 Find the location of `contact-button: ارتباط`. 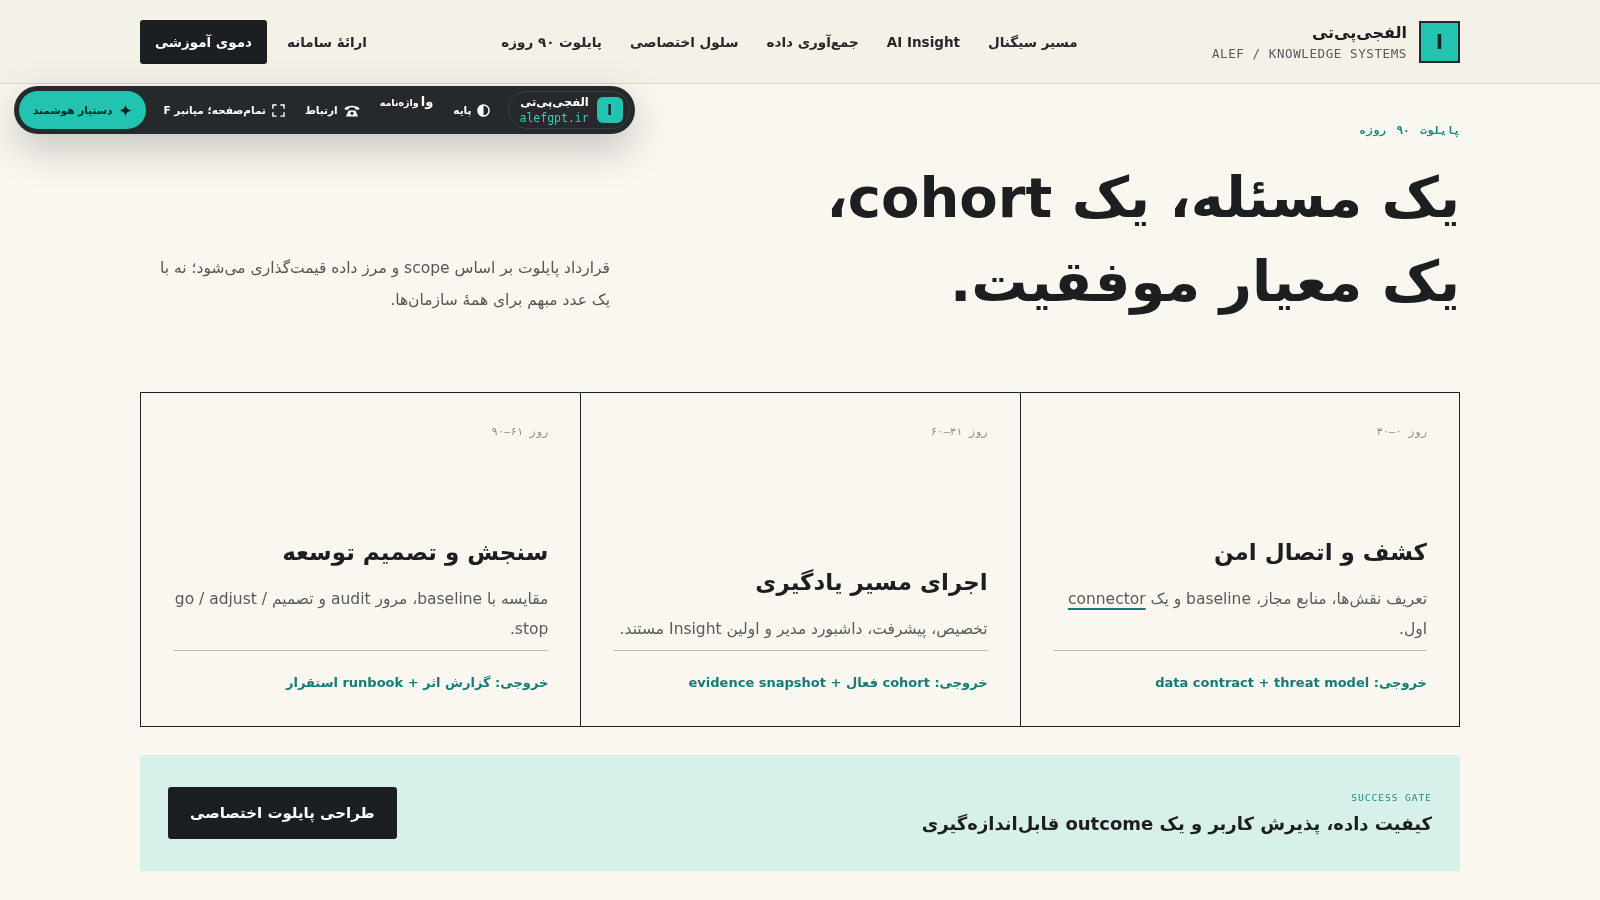

contact-button: ارتباط is located at coordinates (332, 110).